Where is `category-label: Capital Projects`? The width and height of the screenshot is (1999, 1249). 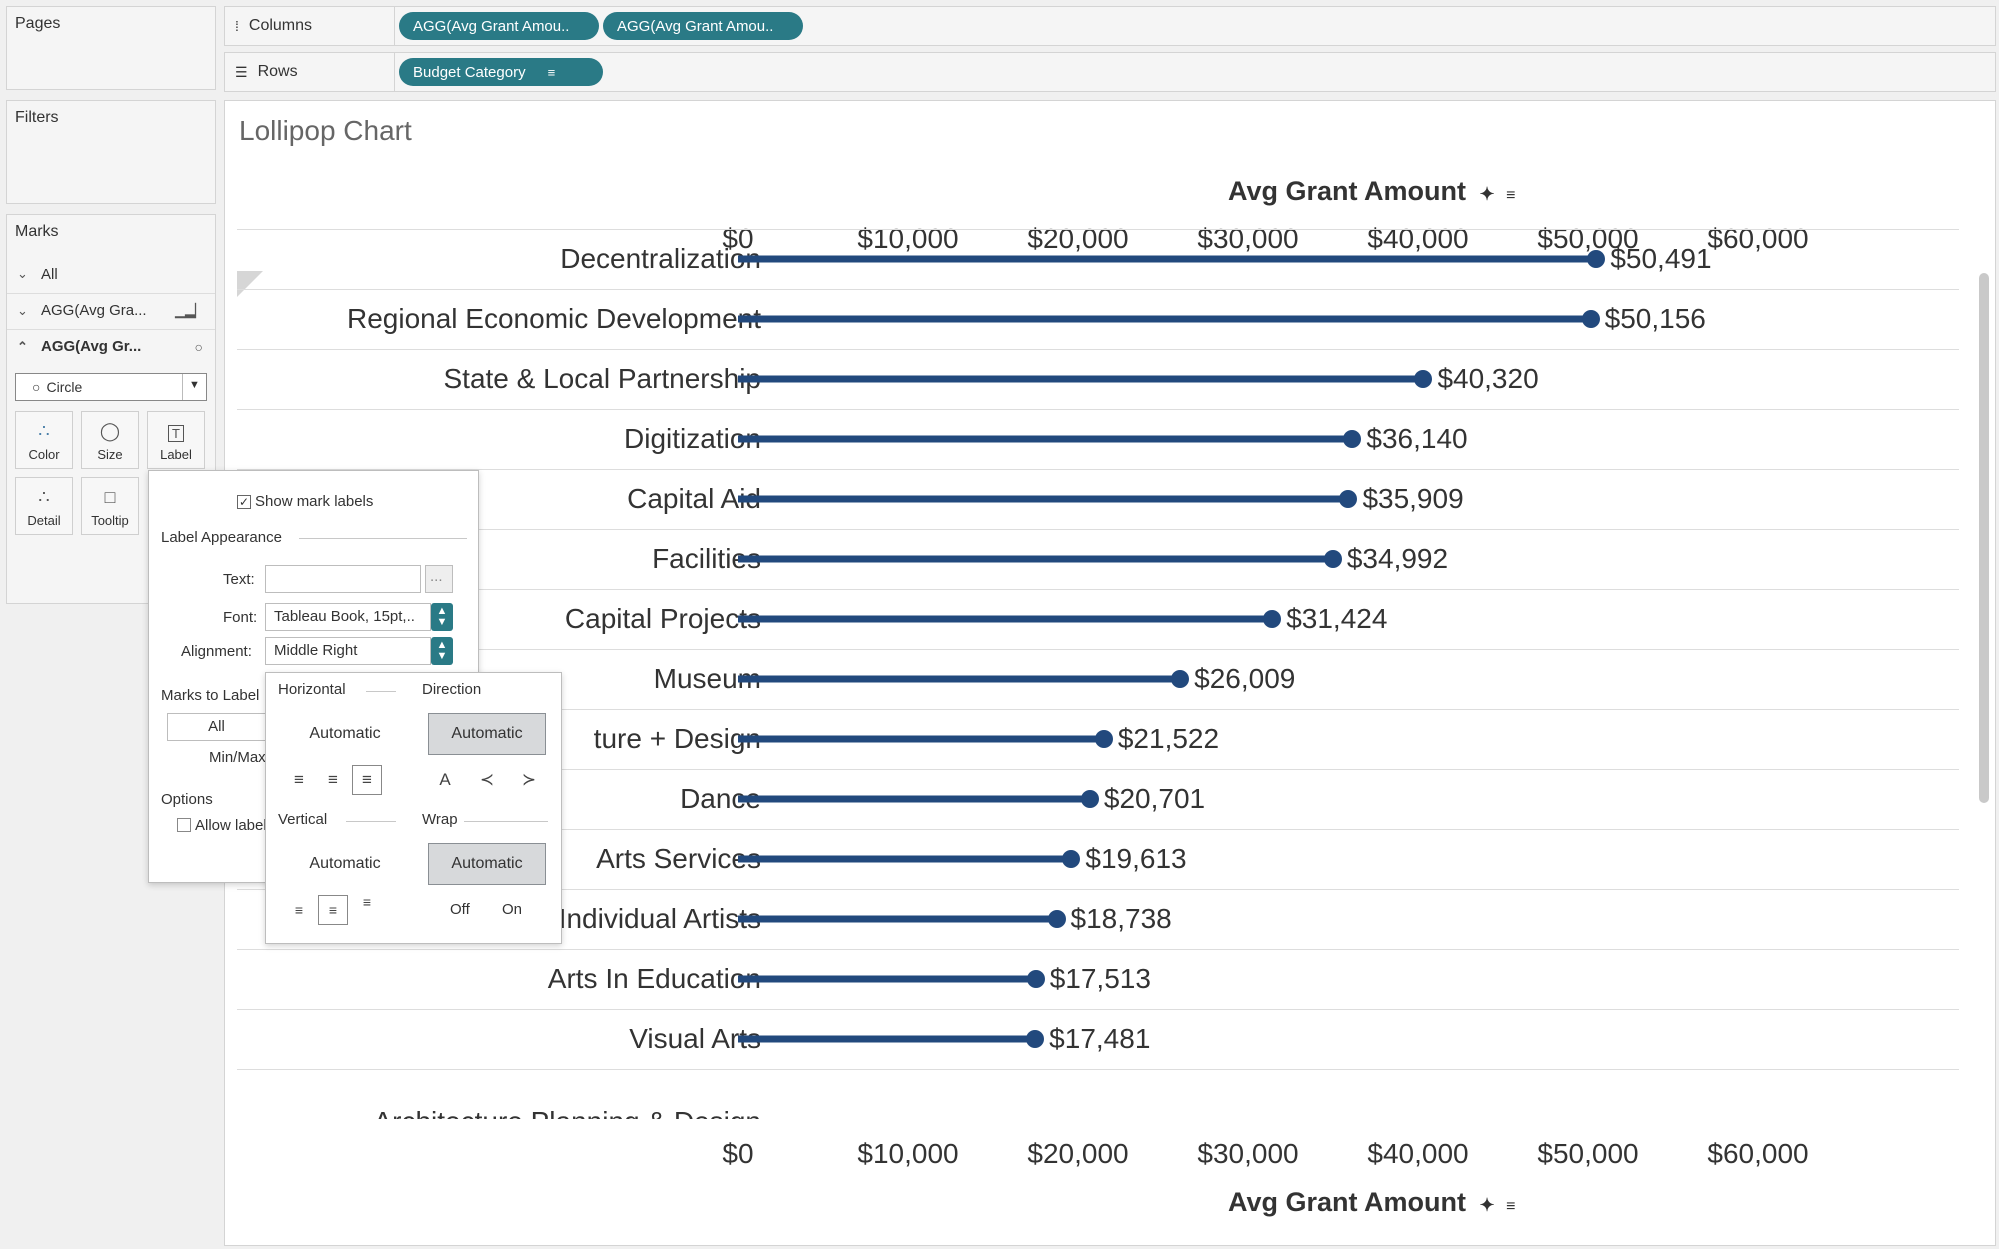
category-label: Capital Projects is located at coordinates (663, 619).